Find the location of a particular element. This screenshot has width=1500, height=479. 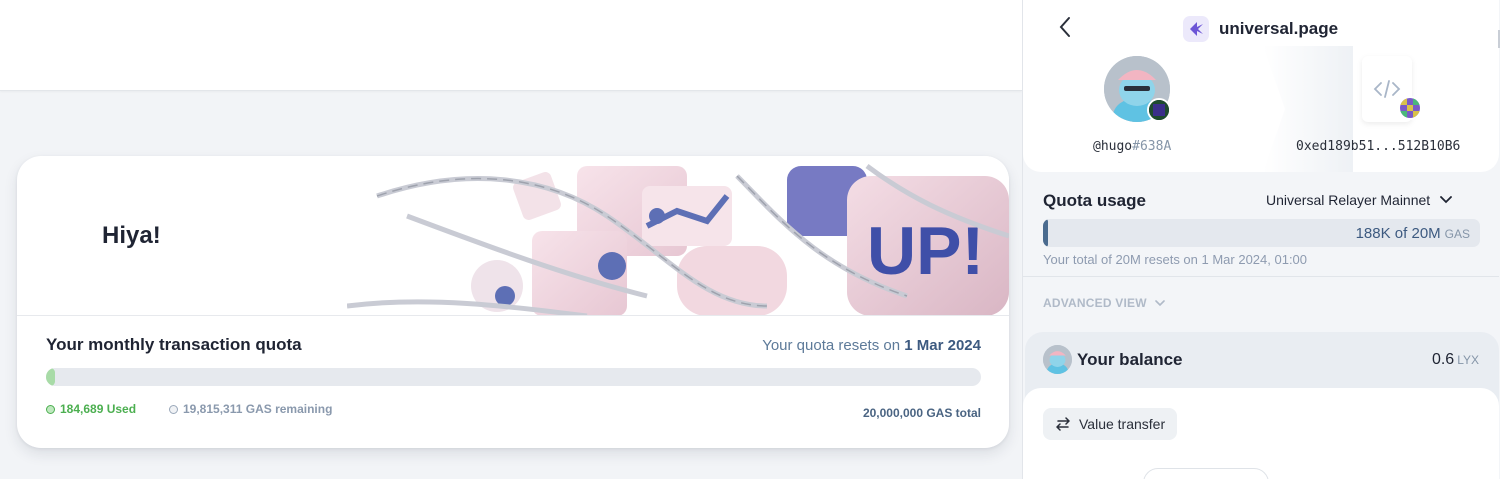

universal-page-logo-icon is located at coordinates (1196, 29).